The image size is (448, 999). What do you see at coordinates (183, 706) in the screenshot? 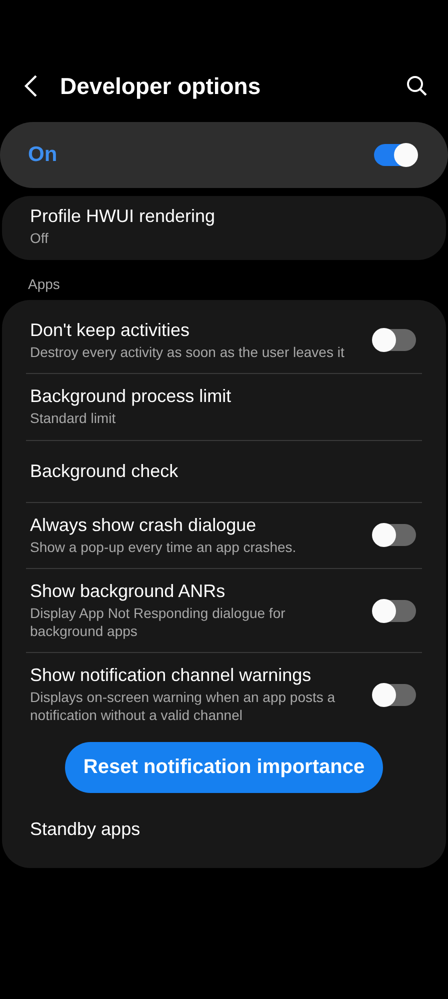
I see `setting-summary: Displays on-screen warning when an app posts a notification without a valid channel` at bounding box center [183, 706].